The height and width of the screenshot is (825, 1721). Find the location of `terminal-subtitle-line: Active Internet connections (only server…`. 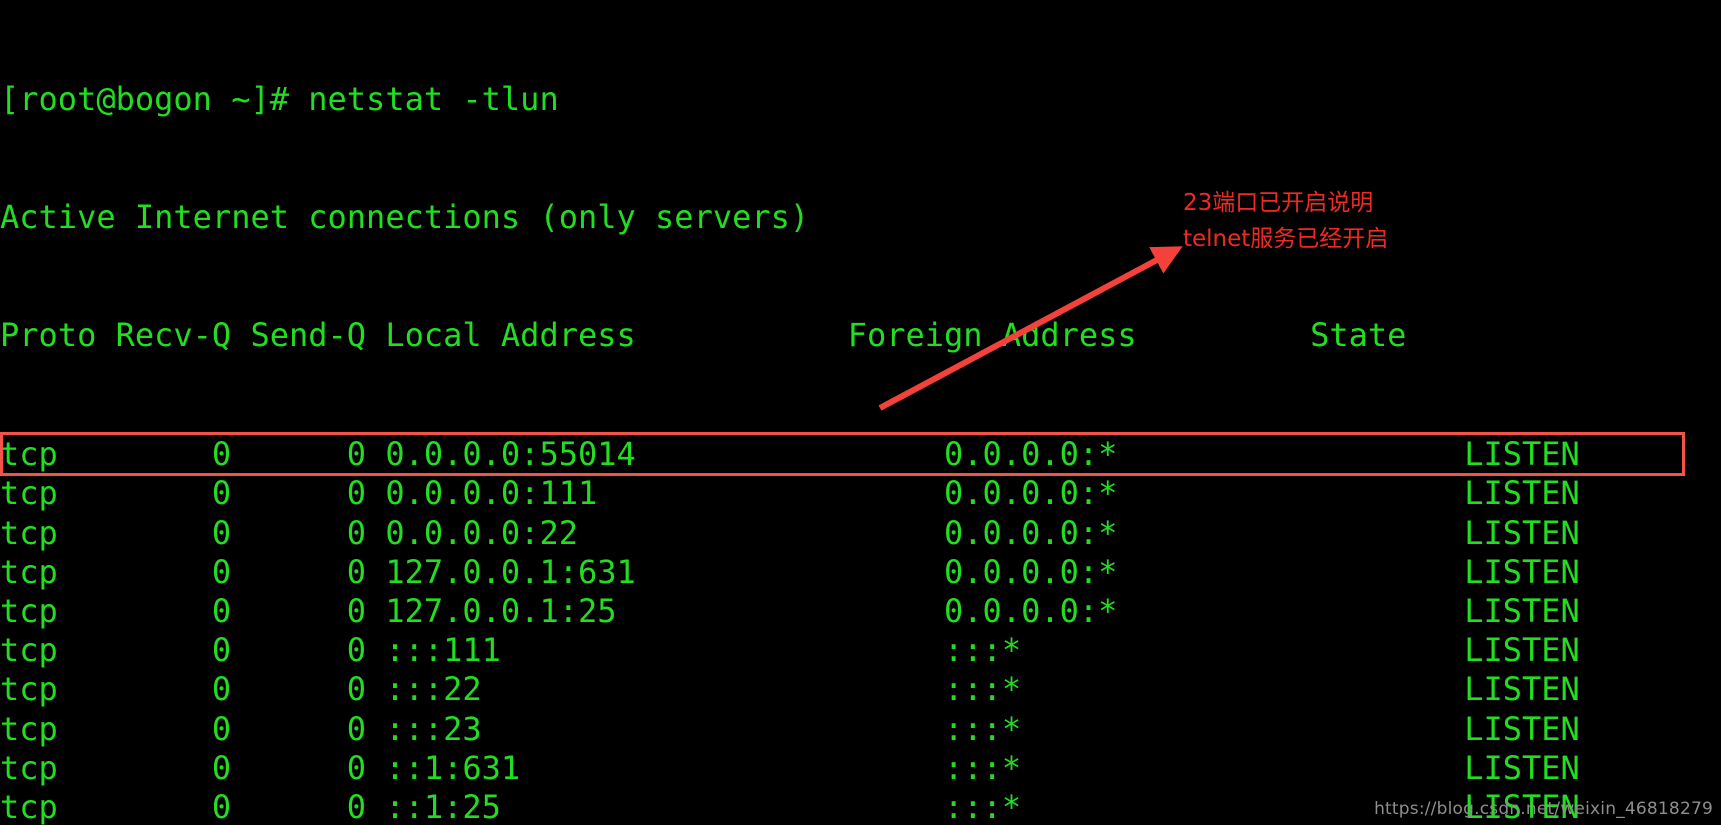

terminal-subtitle-line: Active Internet connections (only server… is located at coordinates (405, 217).